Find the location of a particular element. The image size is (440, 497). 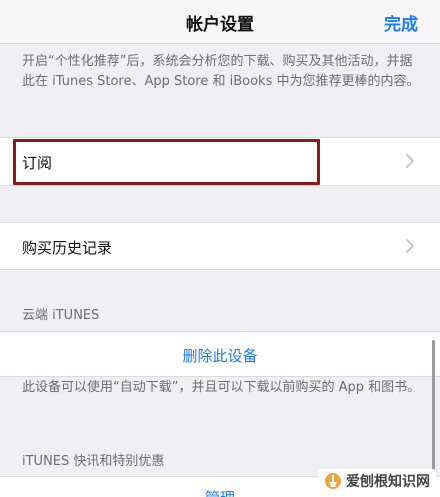

purchase-history-label: 购买历史记录 is located at coordinates (67, 248).